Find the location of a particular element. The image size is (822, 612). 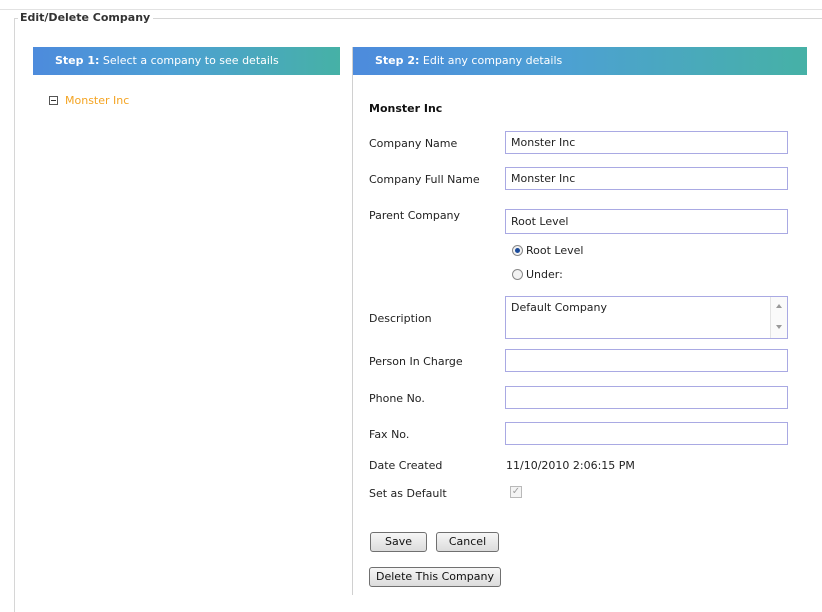

delete-company-button: Delete This Company is located at coordinates (435, 577).